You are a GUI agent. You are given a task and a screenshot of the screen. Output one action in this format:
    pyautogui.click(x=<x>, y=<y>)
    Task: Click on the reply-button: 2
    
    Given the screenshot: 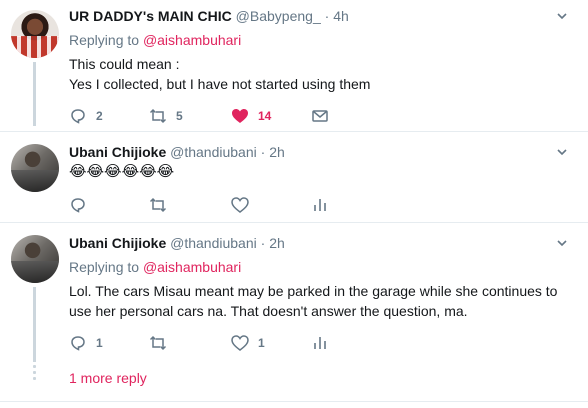 What is the action you would take?
    pyautogui.click(x=86, y=116)
    